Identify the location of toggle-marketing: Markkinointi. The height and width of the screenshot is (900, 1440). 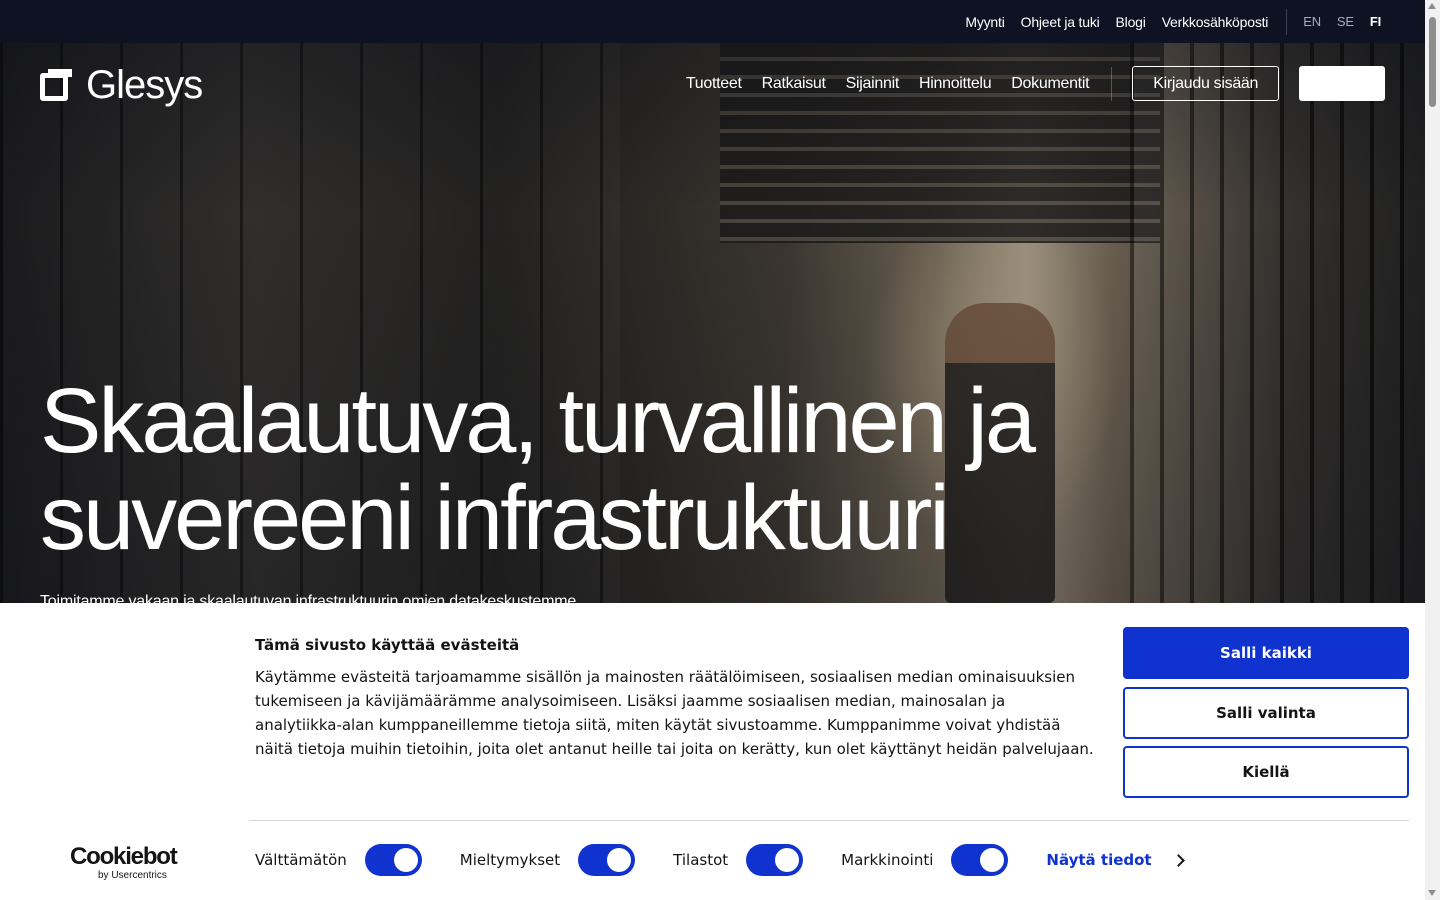
(925, 860).